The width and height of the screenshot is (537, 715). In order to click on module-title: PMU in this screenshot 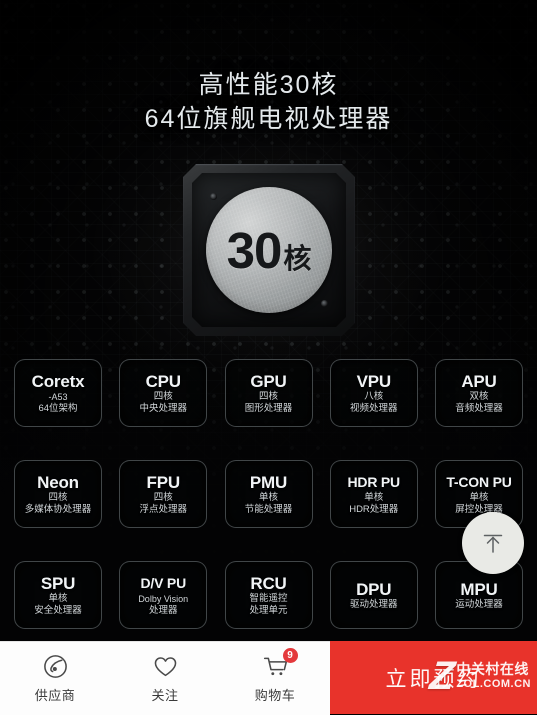, I will do `click(268, 482)`.